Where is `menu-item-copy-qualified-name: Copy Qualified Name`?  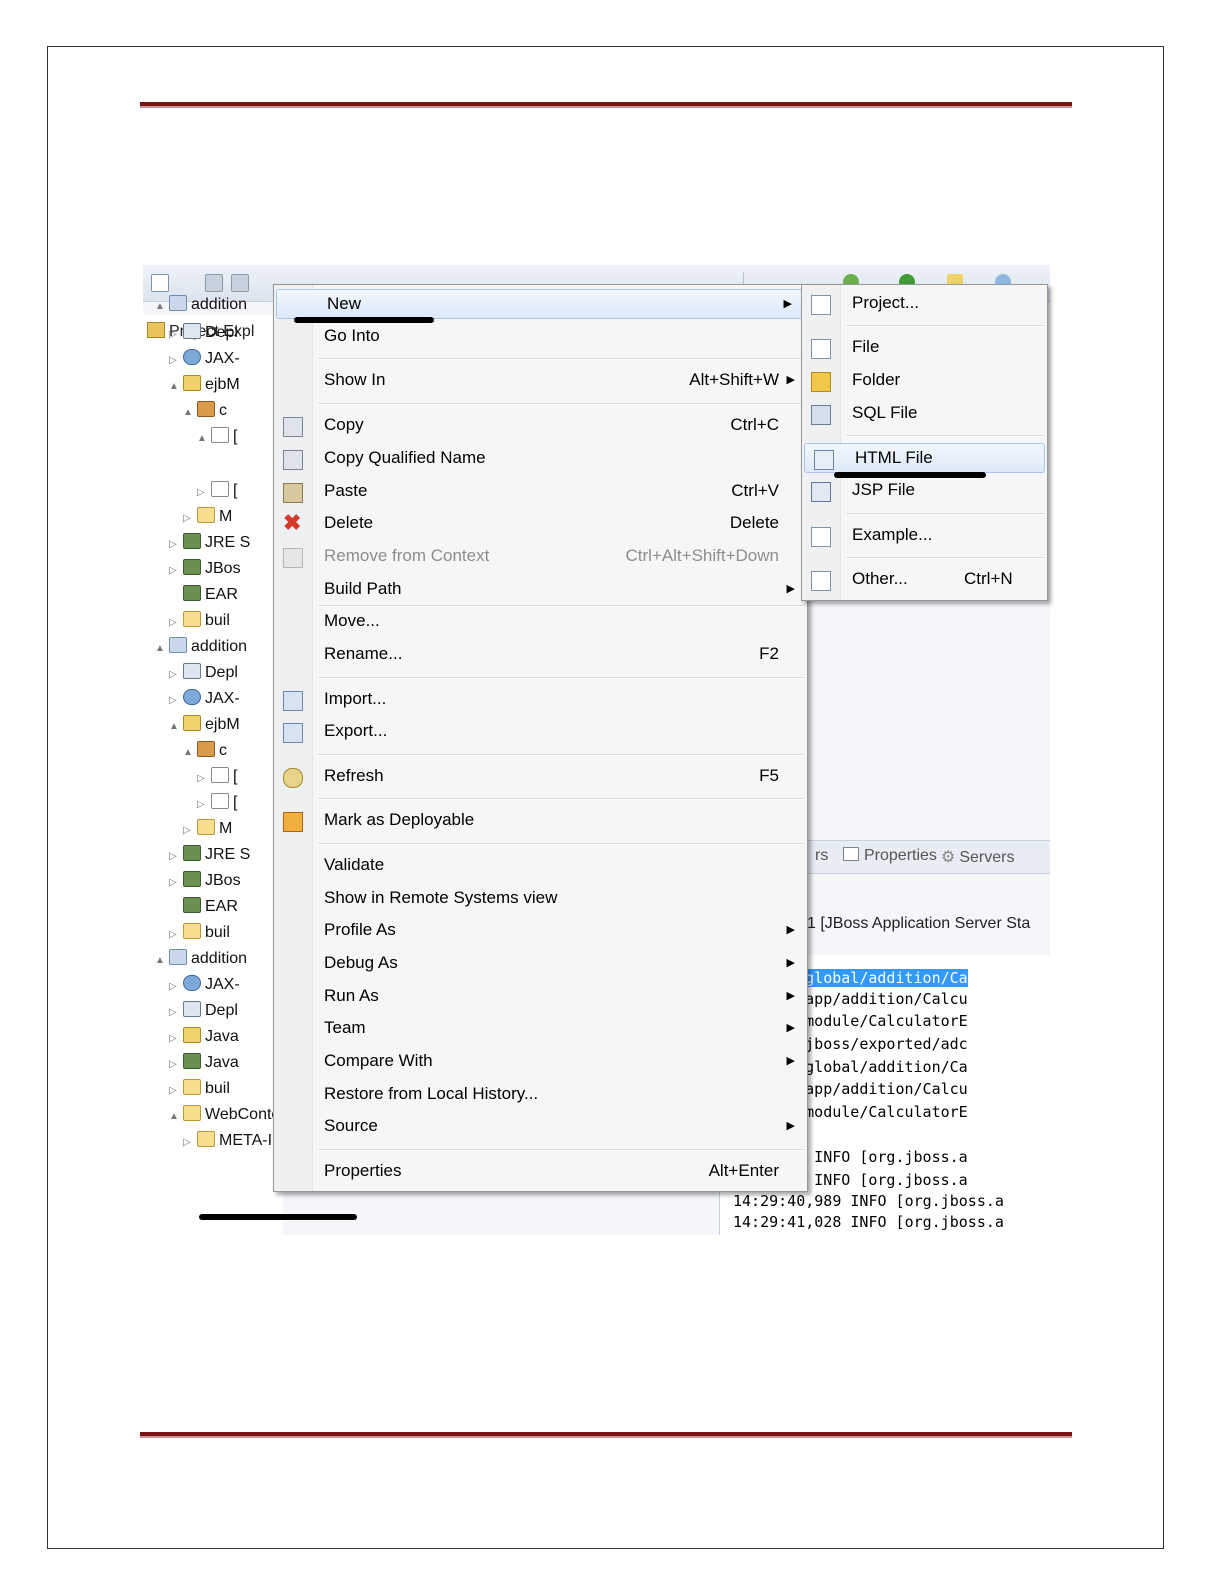 menu-item-copy-qualified-name: Copy Qualified Name is located at coordinates (540, 459).